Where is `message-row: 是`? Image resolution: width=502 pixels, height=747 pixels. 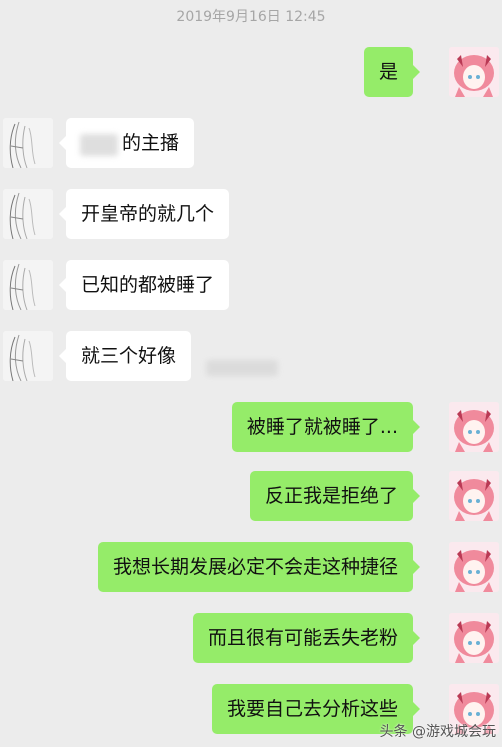
message-row: 是 is located at coordinates (251, 72).